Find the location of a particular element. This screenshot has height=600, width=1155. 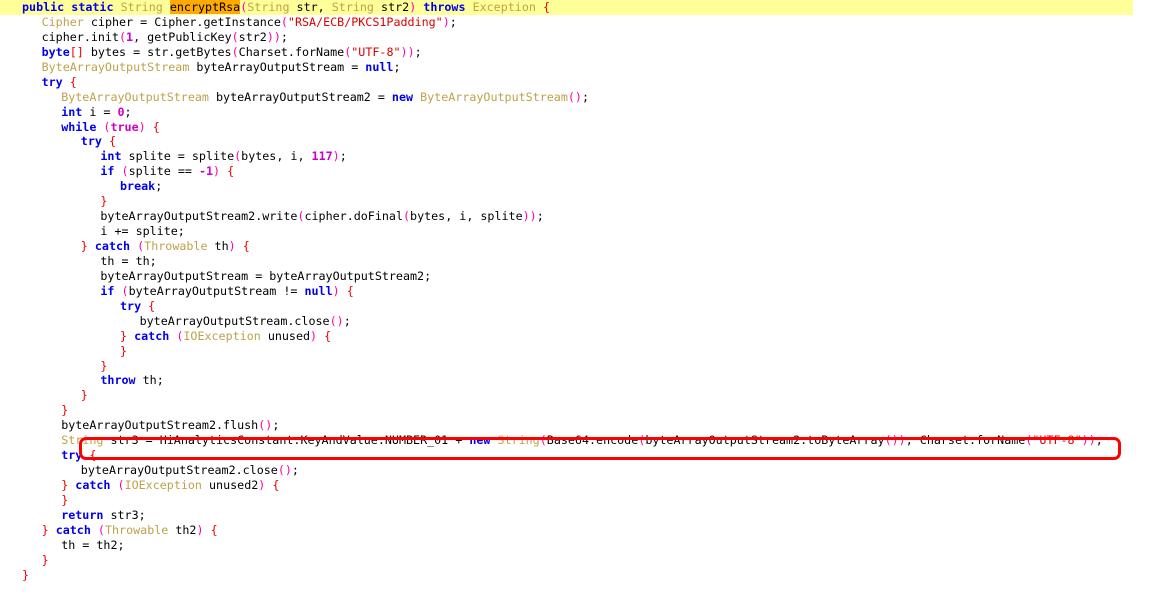

code-token: cipher.doFinal is located at coordinates (353, 216).